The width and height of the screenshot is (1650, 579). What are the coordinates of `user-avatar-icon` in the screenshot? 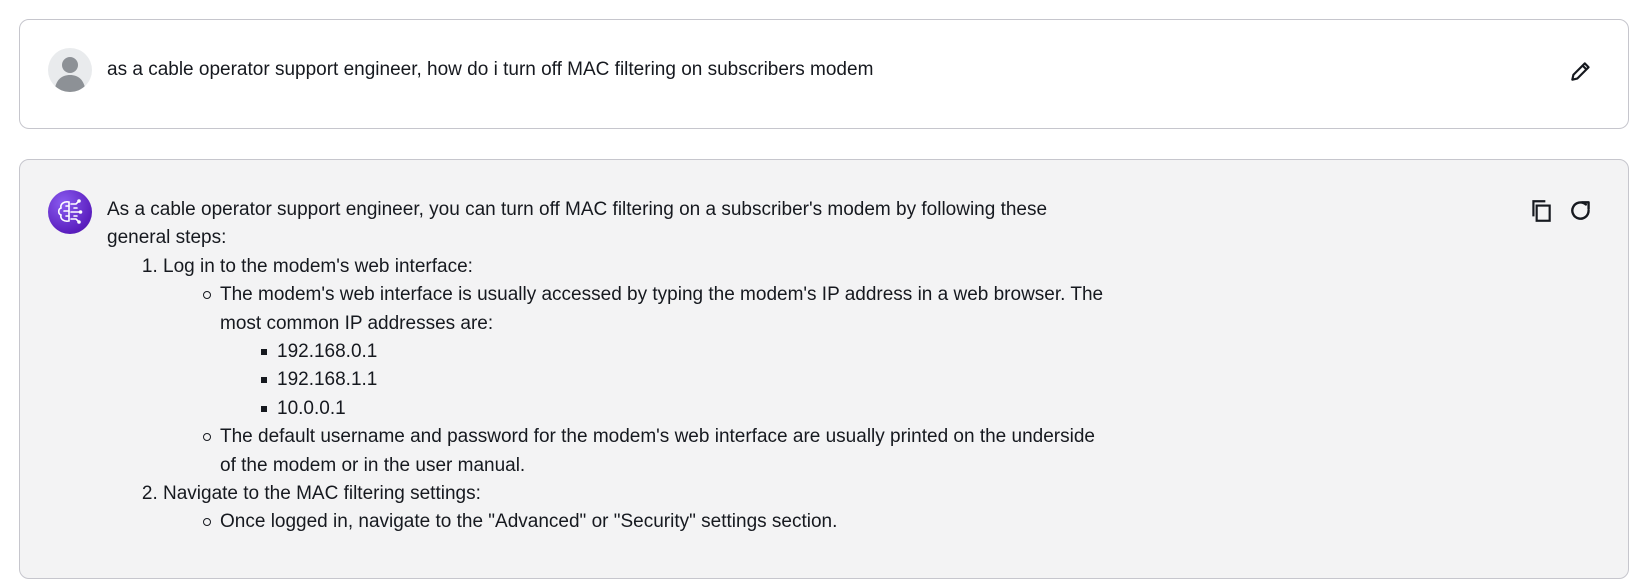 It's located at (70, 74).